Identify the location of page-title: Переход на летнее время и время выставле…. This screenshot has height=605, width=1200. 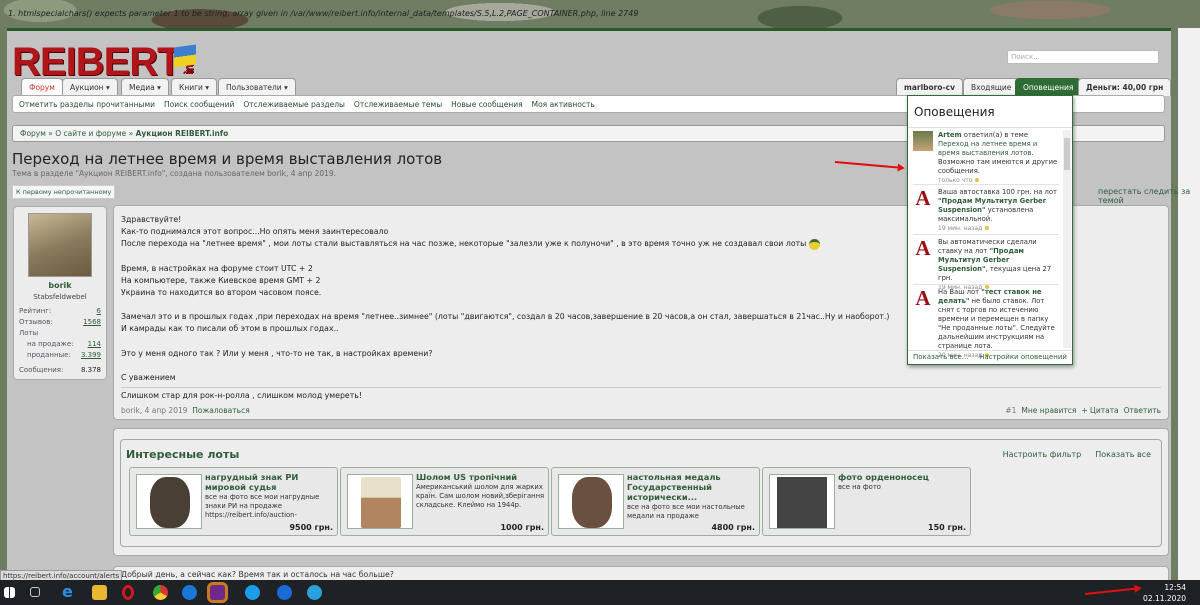
(227, 159).